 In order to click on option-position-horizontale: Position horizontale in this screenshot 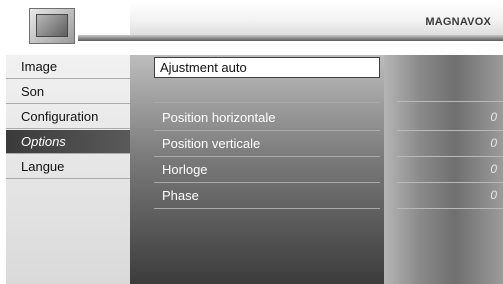, I will do `click(267, 118)`.